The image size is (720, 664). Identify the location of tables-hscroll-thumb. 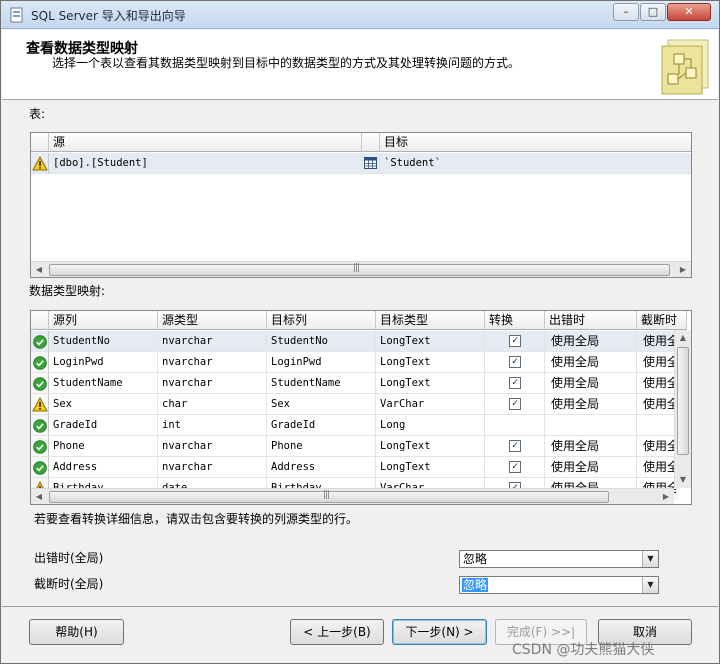
(359, 270).